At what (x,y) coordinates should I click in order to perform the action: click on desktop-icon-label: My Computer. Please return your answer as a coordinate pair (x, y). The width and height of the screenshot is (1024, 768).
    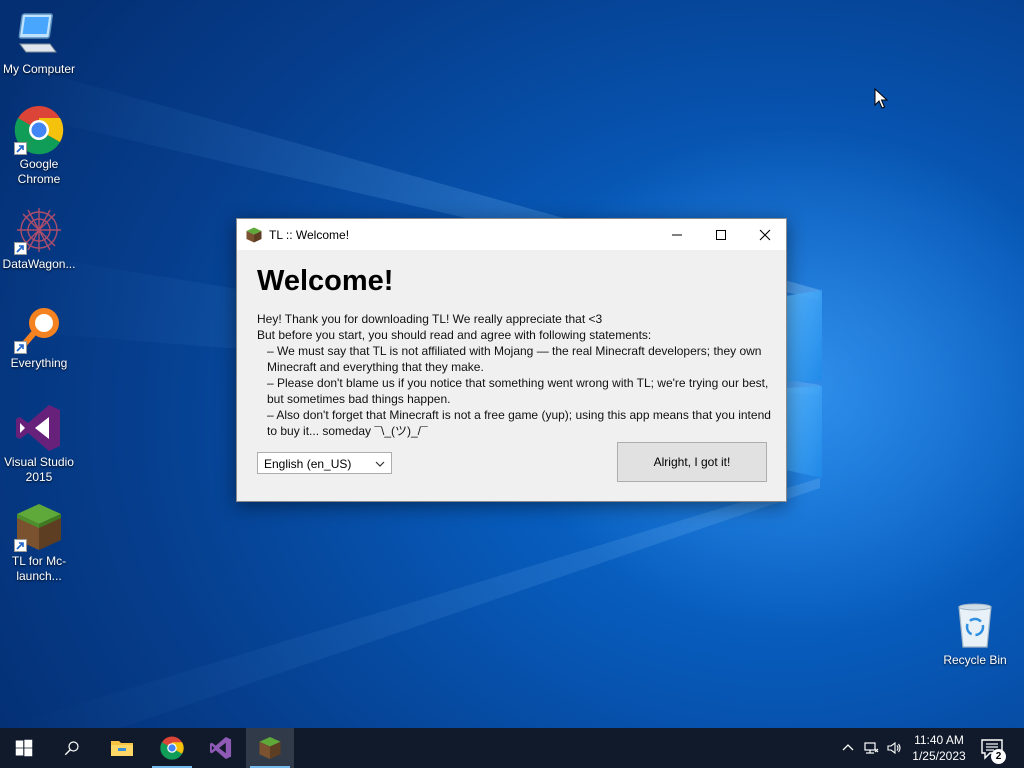
    Looking at the image, I should click on (39, 69).